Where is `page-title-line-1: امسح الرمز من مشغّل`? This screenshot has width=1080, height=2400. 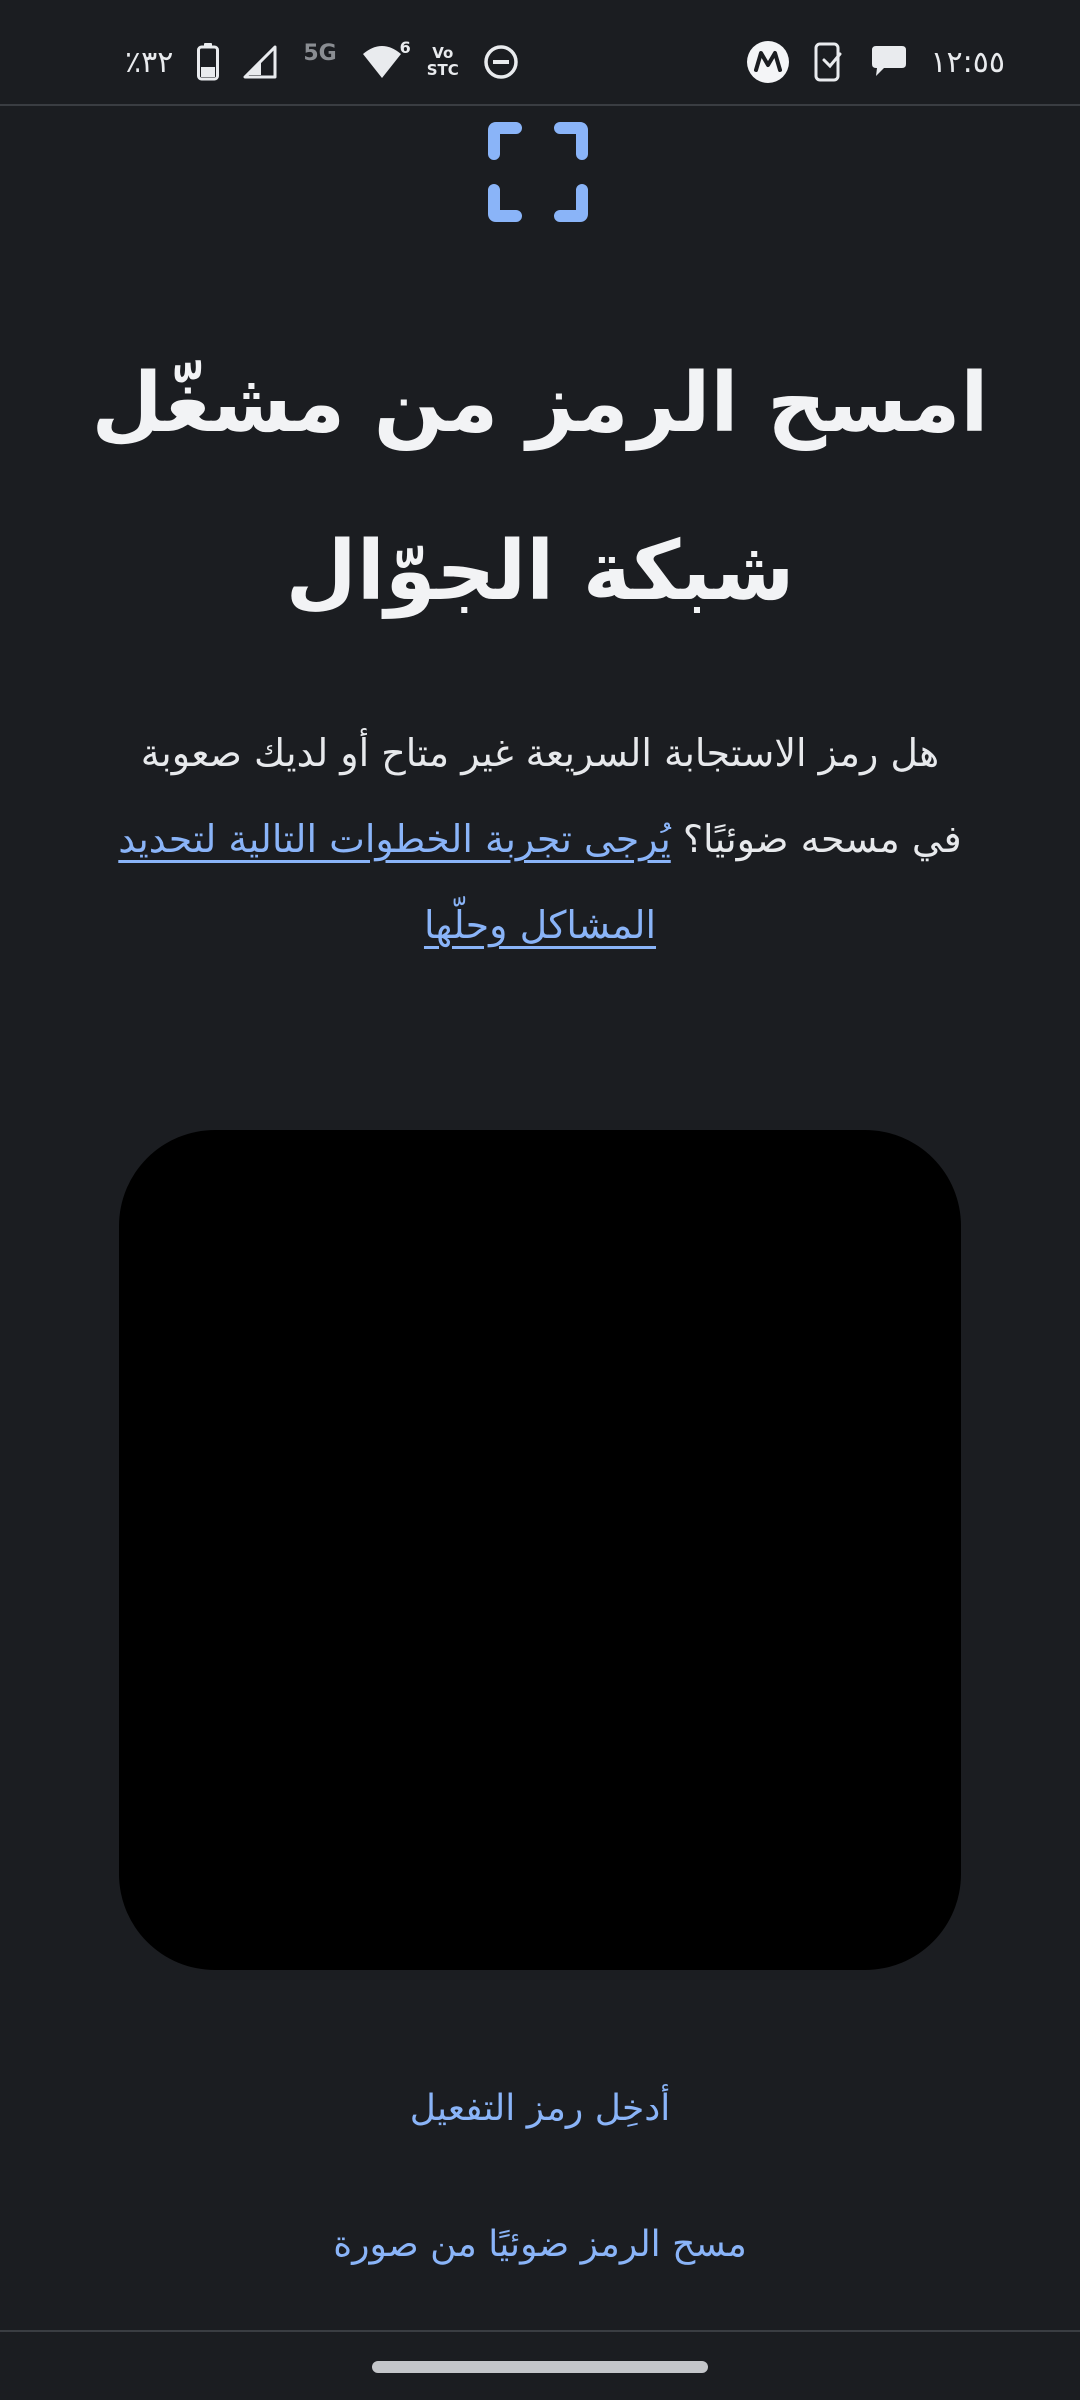 page-title-line-1: امسح الرمز من مشغّل is located at coordinates (540, 403).